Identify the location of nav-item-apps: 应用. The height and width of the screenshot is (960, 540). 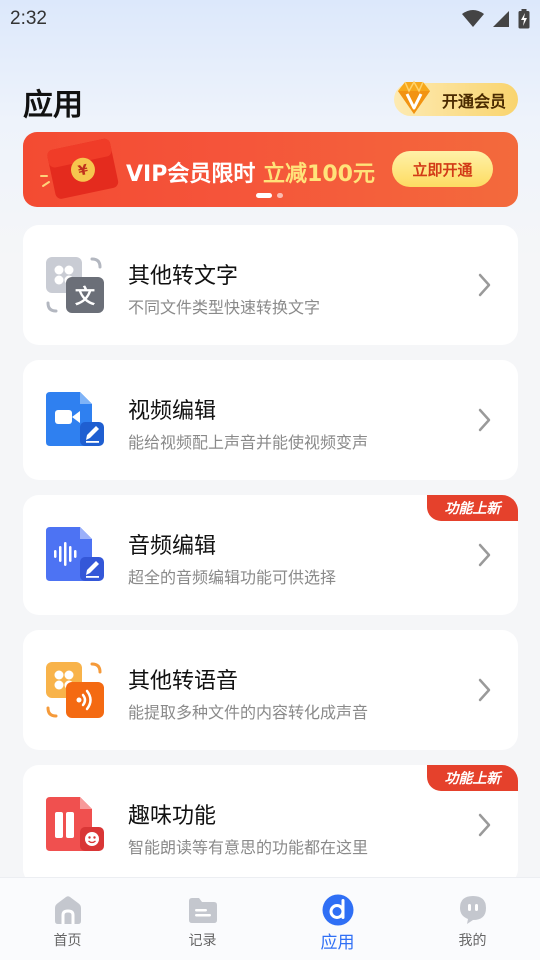
(337, 919).